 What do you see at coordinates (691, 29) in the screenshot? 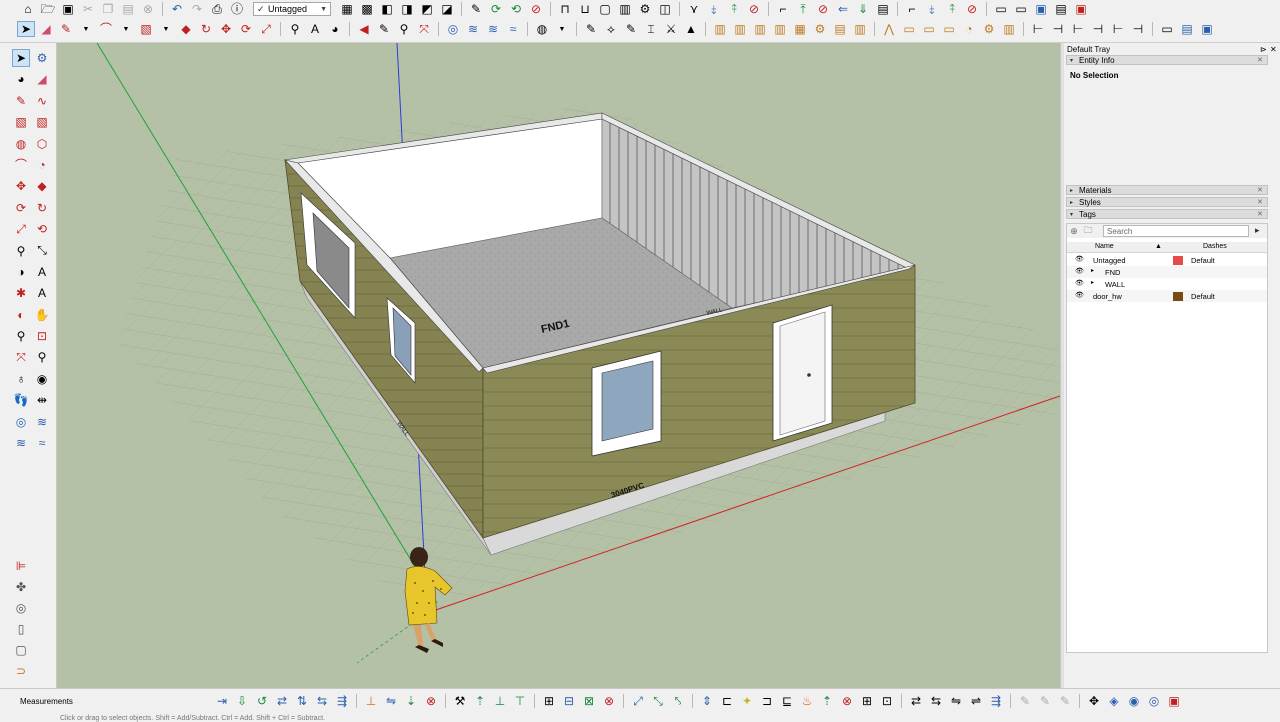
I see `axes-icon: ▲` at bounding box center [691, 29].